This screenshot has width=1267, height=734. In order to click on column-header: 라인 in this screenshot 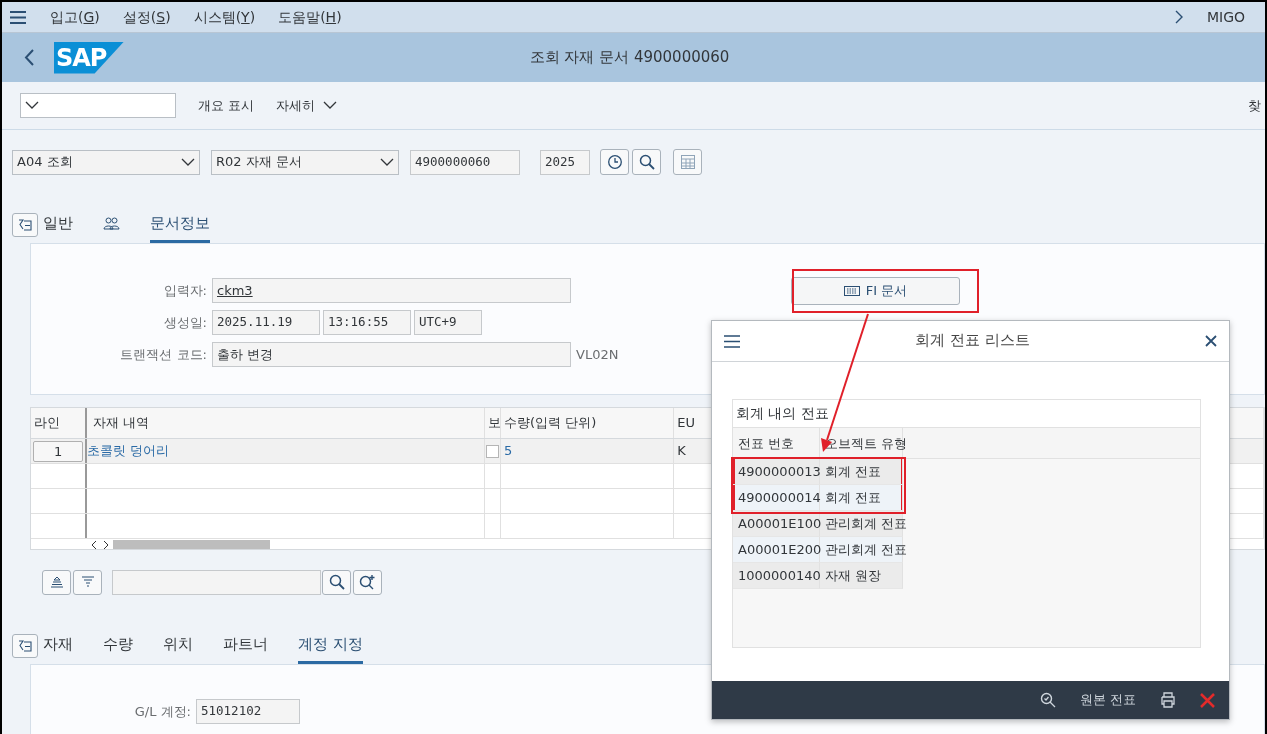, I will do `click(47, 423)`.